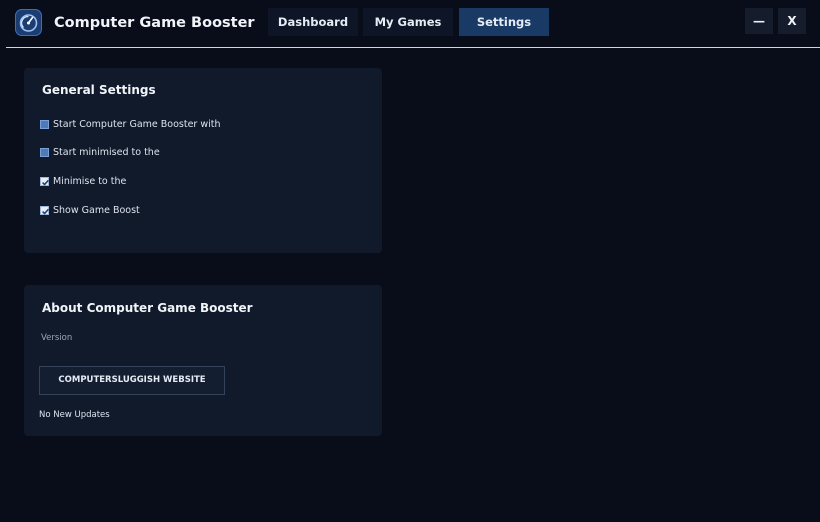  Describe the element at coordinates (792, 21) in the screenshot. I see `close-button: X` at that location.